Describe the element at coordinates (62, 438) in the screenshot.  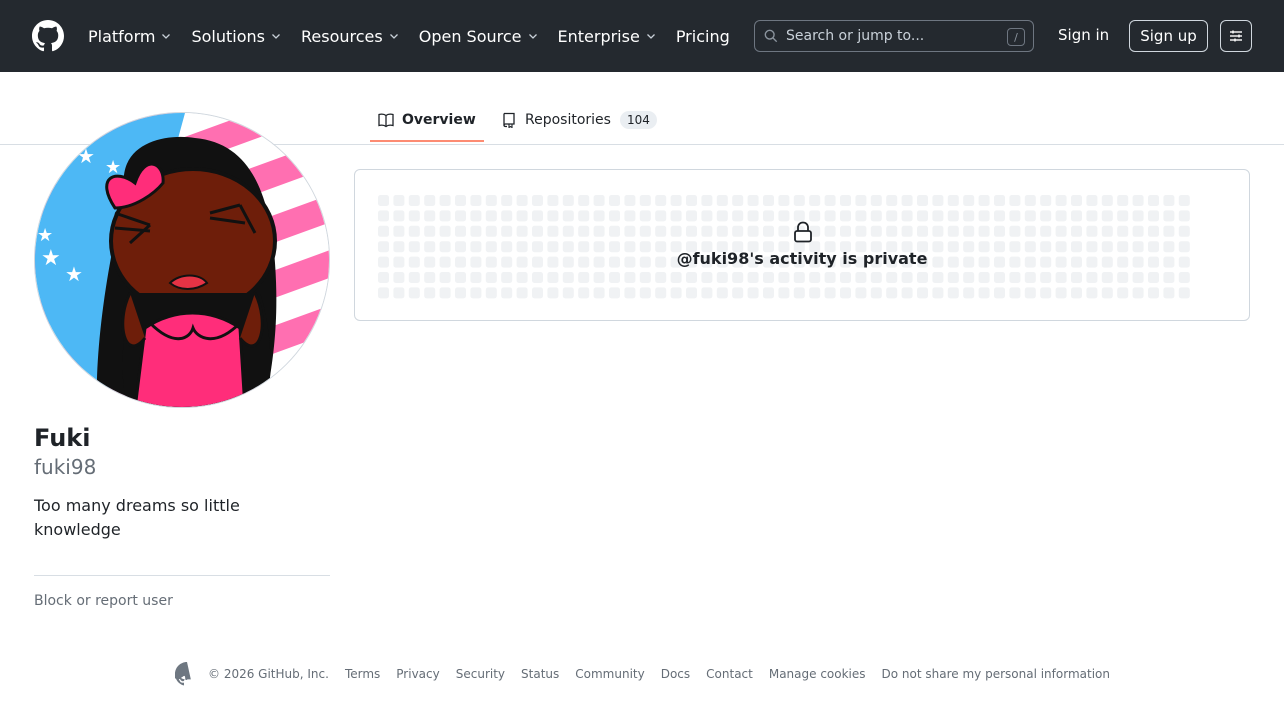
I see `profile-display-name: Fuki` at that location.